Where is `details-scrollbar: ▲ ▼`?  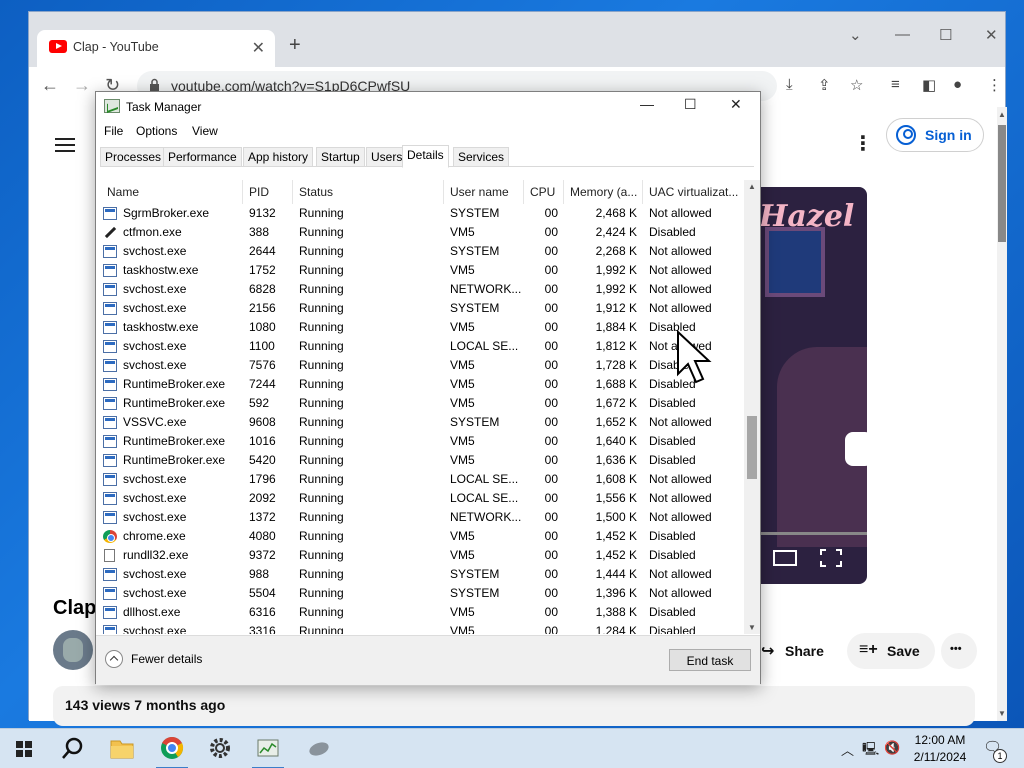 details-scrollbar: ▲ ▼ is located at coordinates (752, 407).